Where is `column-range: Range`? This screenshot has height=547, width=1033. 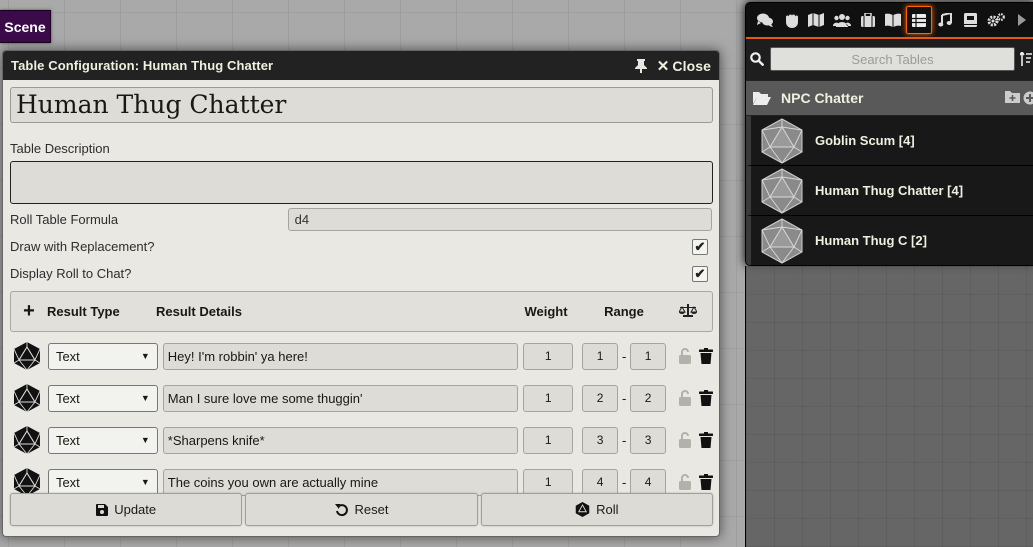 column-range: Range is located at coordinates (624, 311).